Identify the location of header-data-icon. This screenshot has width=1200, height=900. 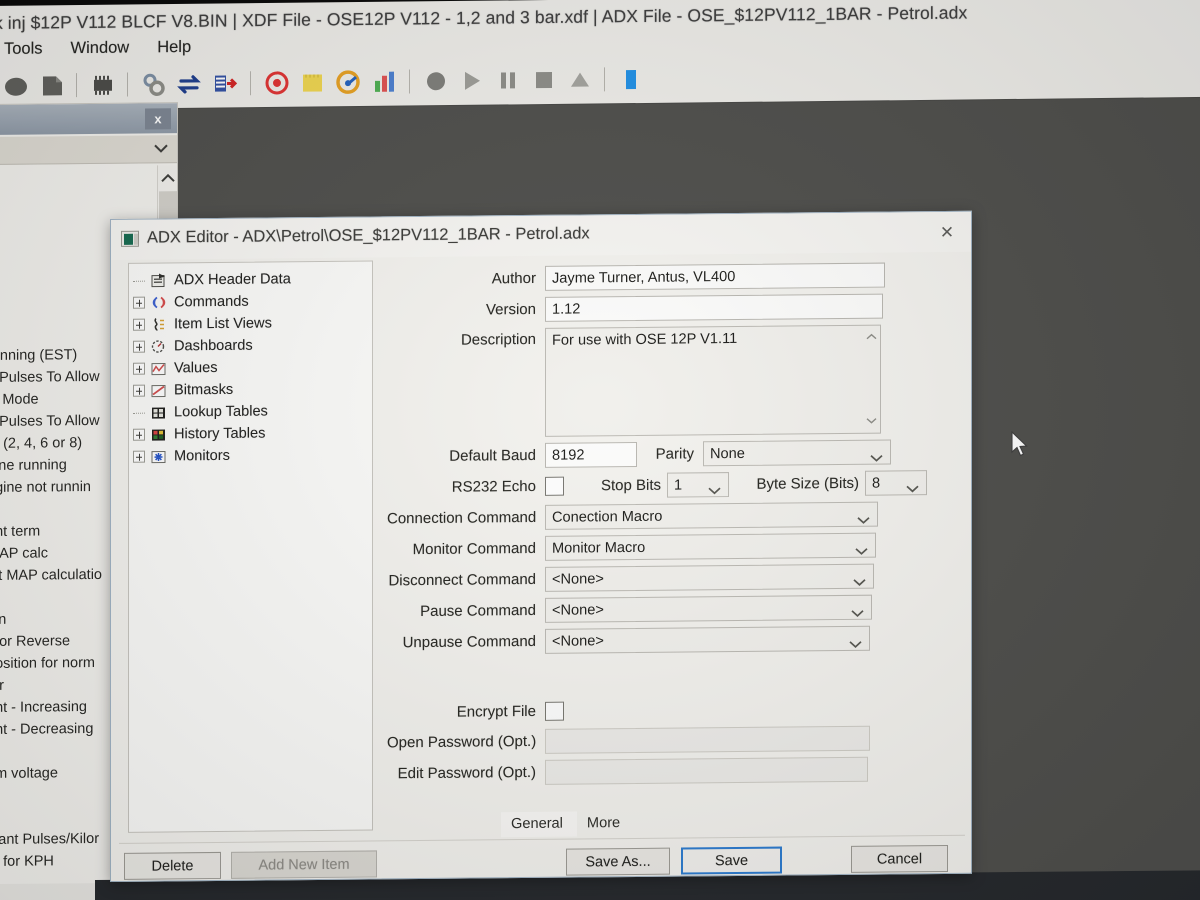
(159, 280).